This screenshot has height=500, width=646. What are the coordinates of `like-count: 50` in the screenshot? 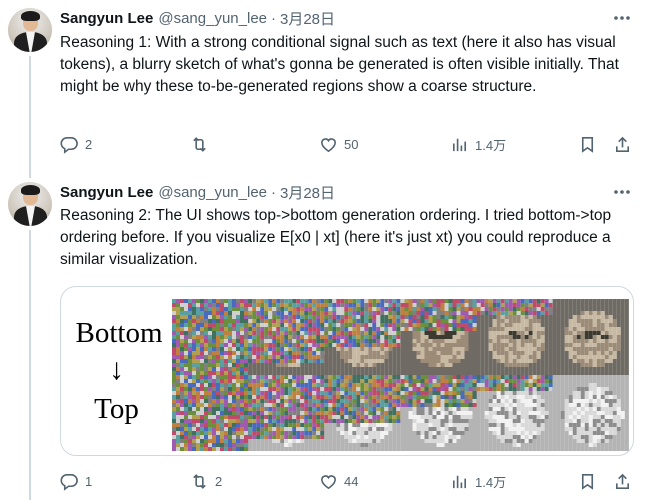 It's located at (351, 144).